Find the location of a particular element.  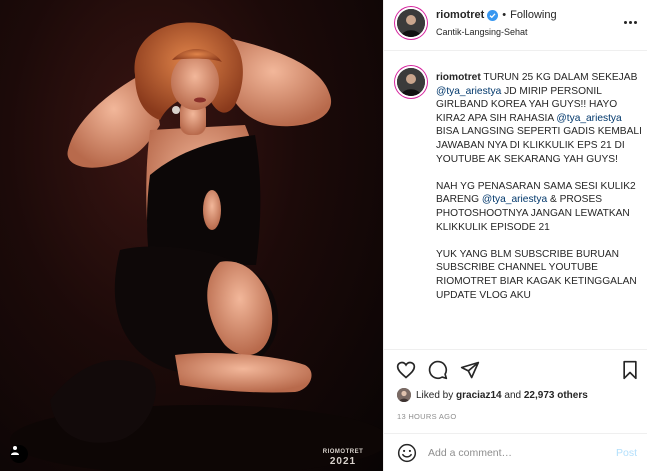

caption-part: TURUN 25 KG DALAM SEKEJAB is located at coordinates (560, 77).